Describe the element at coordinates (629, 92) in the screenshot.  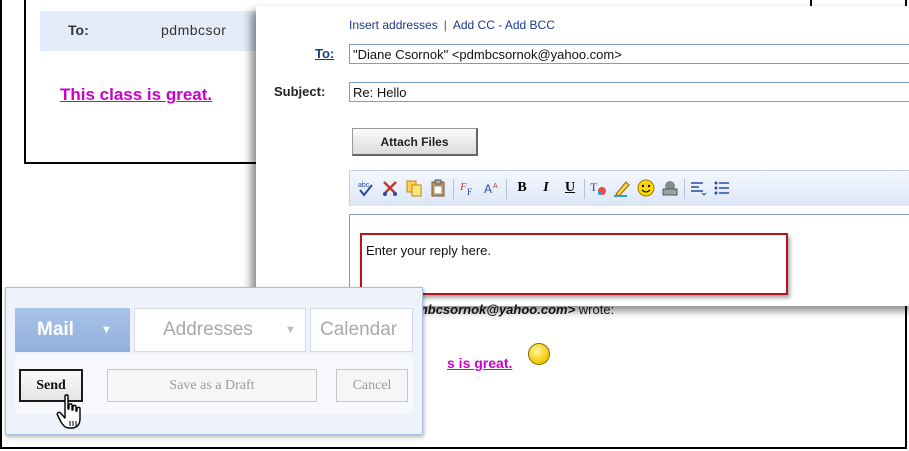
I see `subject-field: Re: Hello` at that location.